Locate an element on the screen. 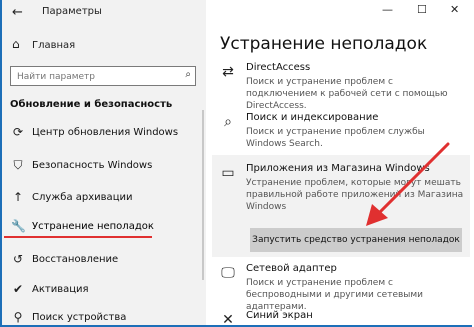 The image size is (474, 327). sidebar-item-windows-update: ⟳ Центр обновления Windows is located at coordinates (104, 133).